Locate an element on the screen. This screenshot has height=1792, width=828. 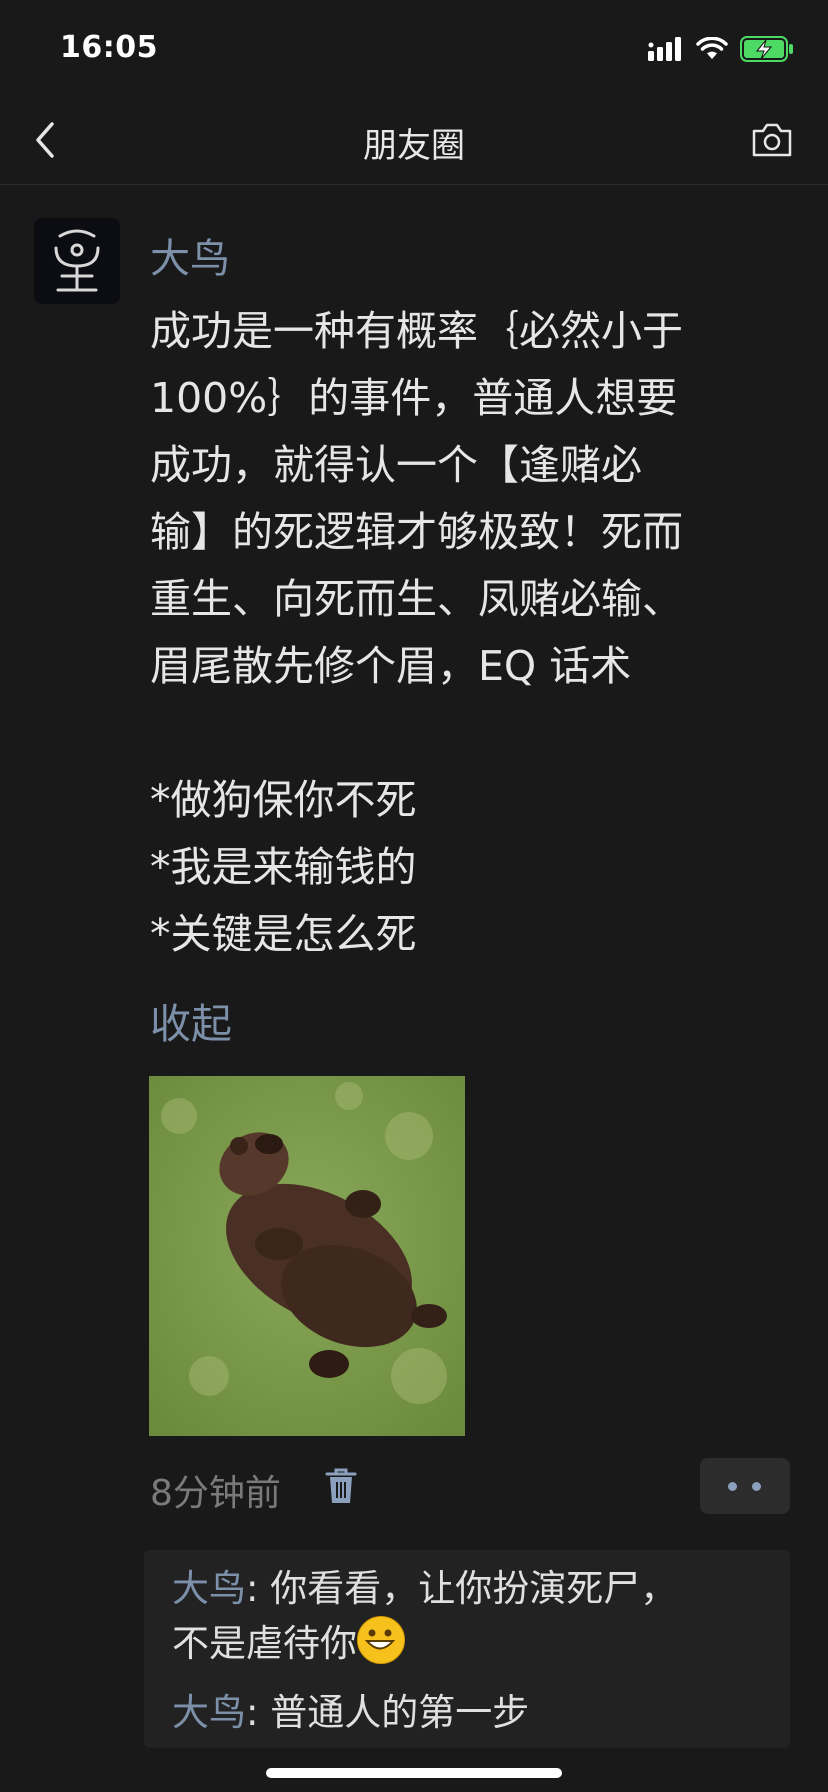
status-icons is located at coordinates (721, 49).